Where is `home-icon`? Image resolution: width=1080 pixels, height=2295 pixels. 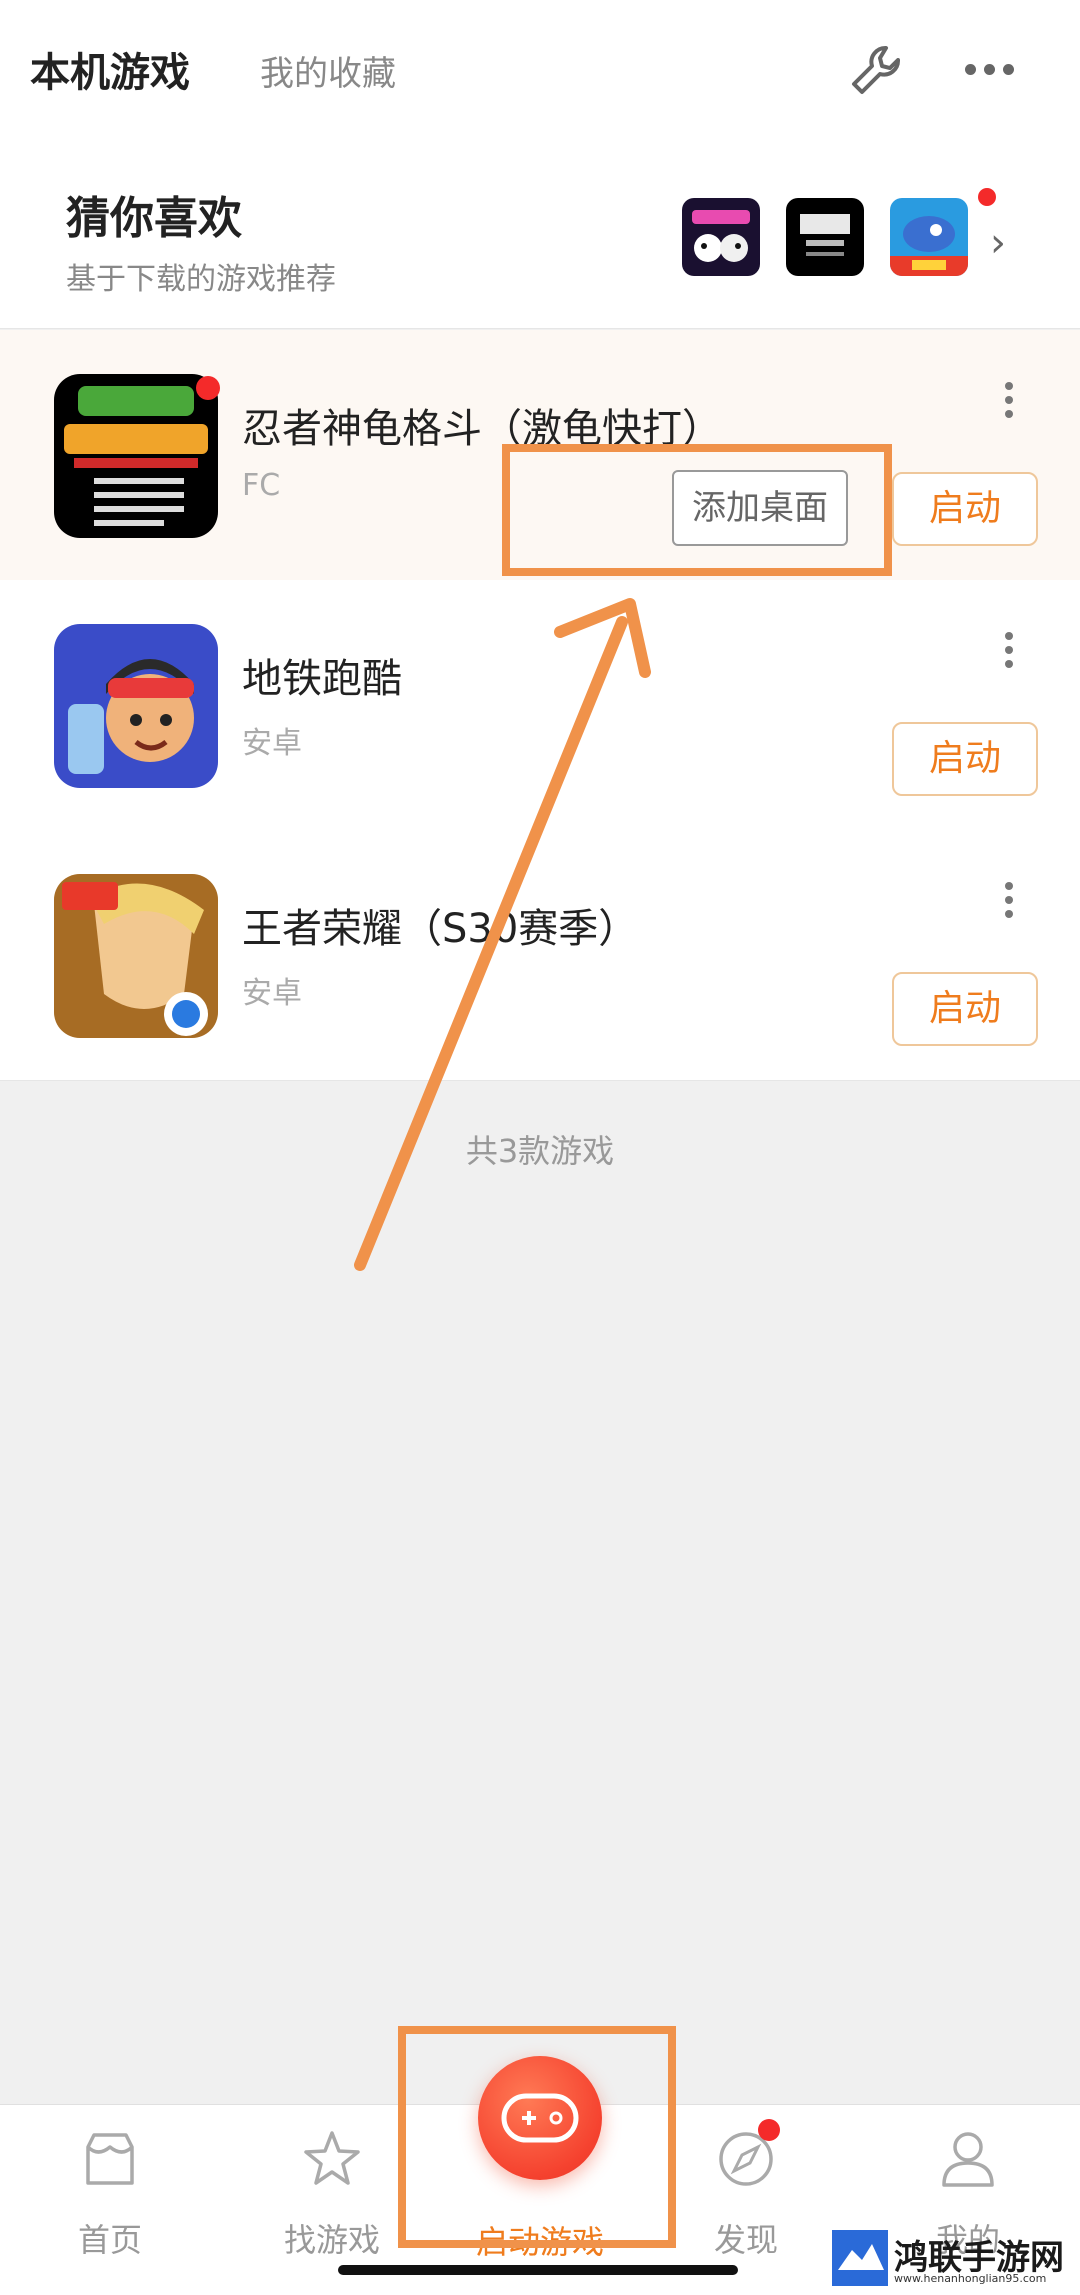
home-icon is located at coordinates (110, 2159).